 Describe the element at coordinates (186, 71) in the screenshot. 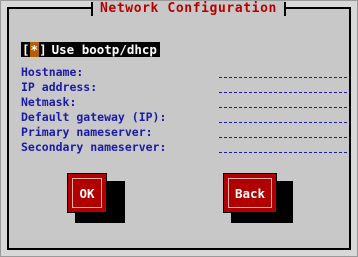

I see `hostname-row: Hostname:` at that location.